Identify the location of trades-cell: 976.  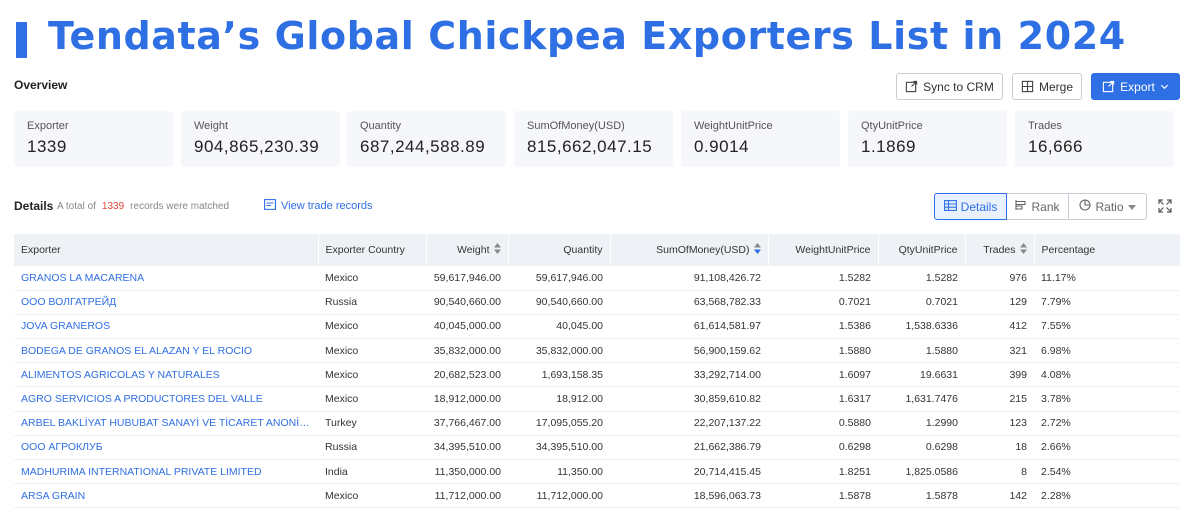
(999, 278).